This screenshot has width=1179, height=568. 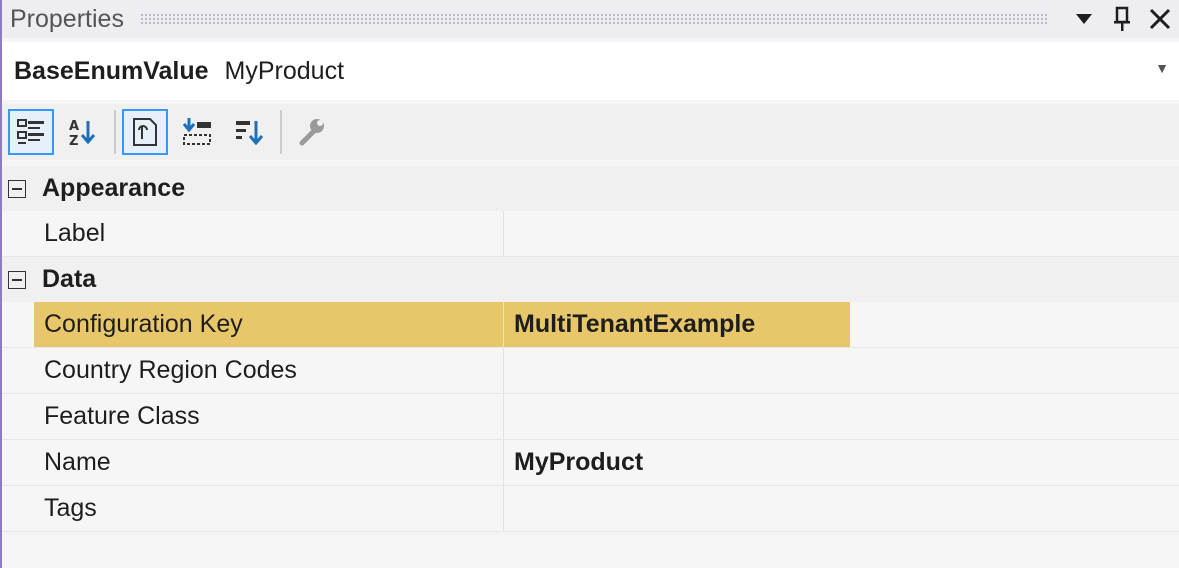 I want to click on property-pages-button, so click(x=249, y=132).